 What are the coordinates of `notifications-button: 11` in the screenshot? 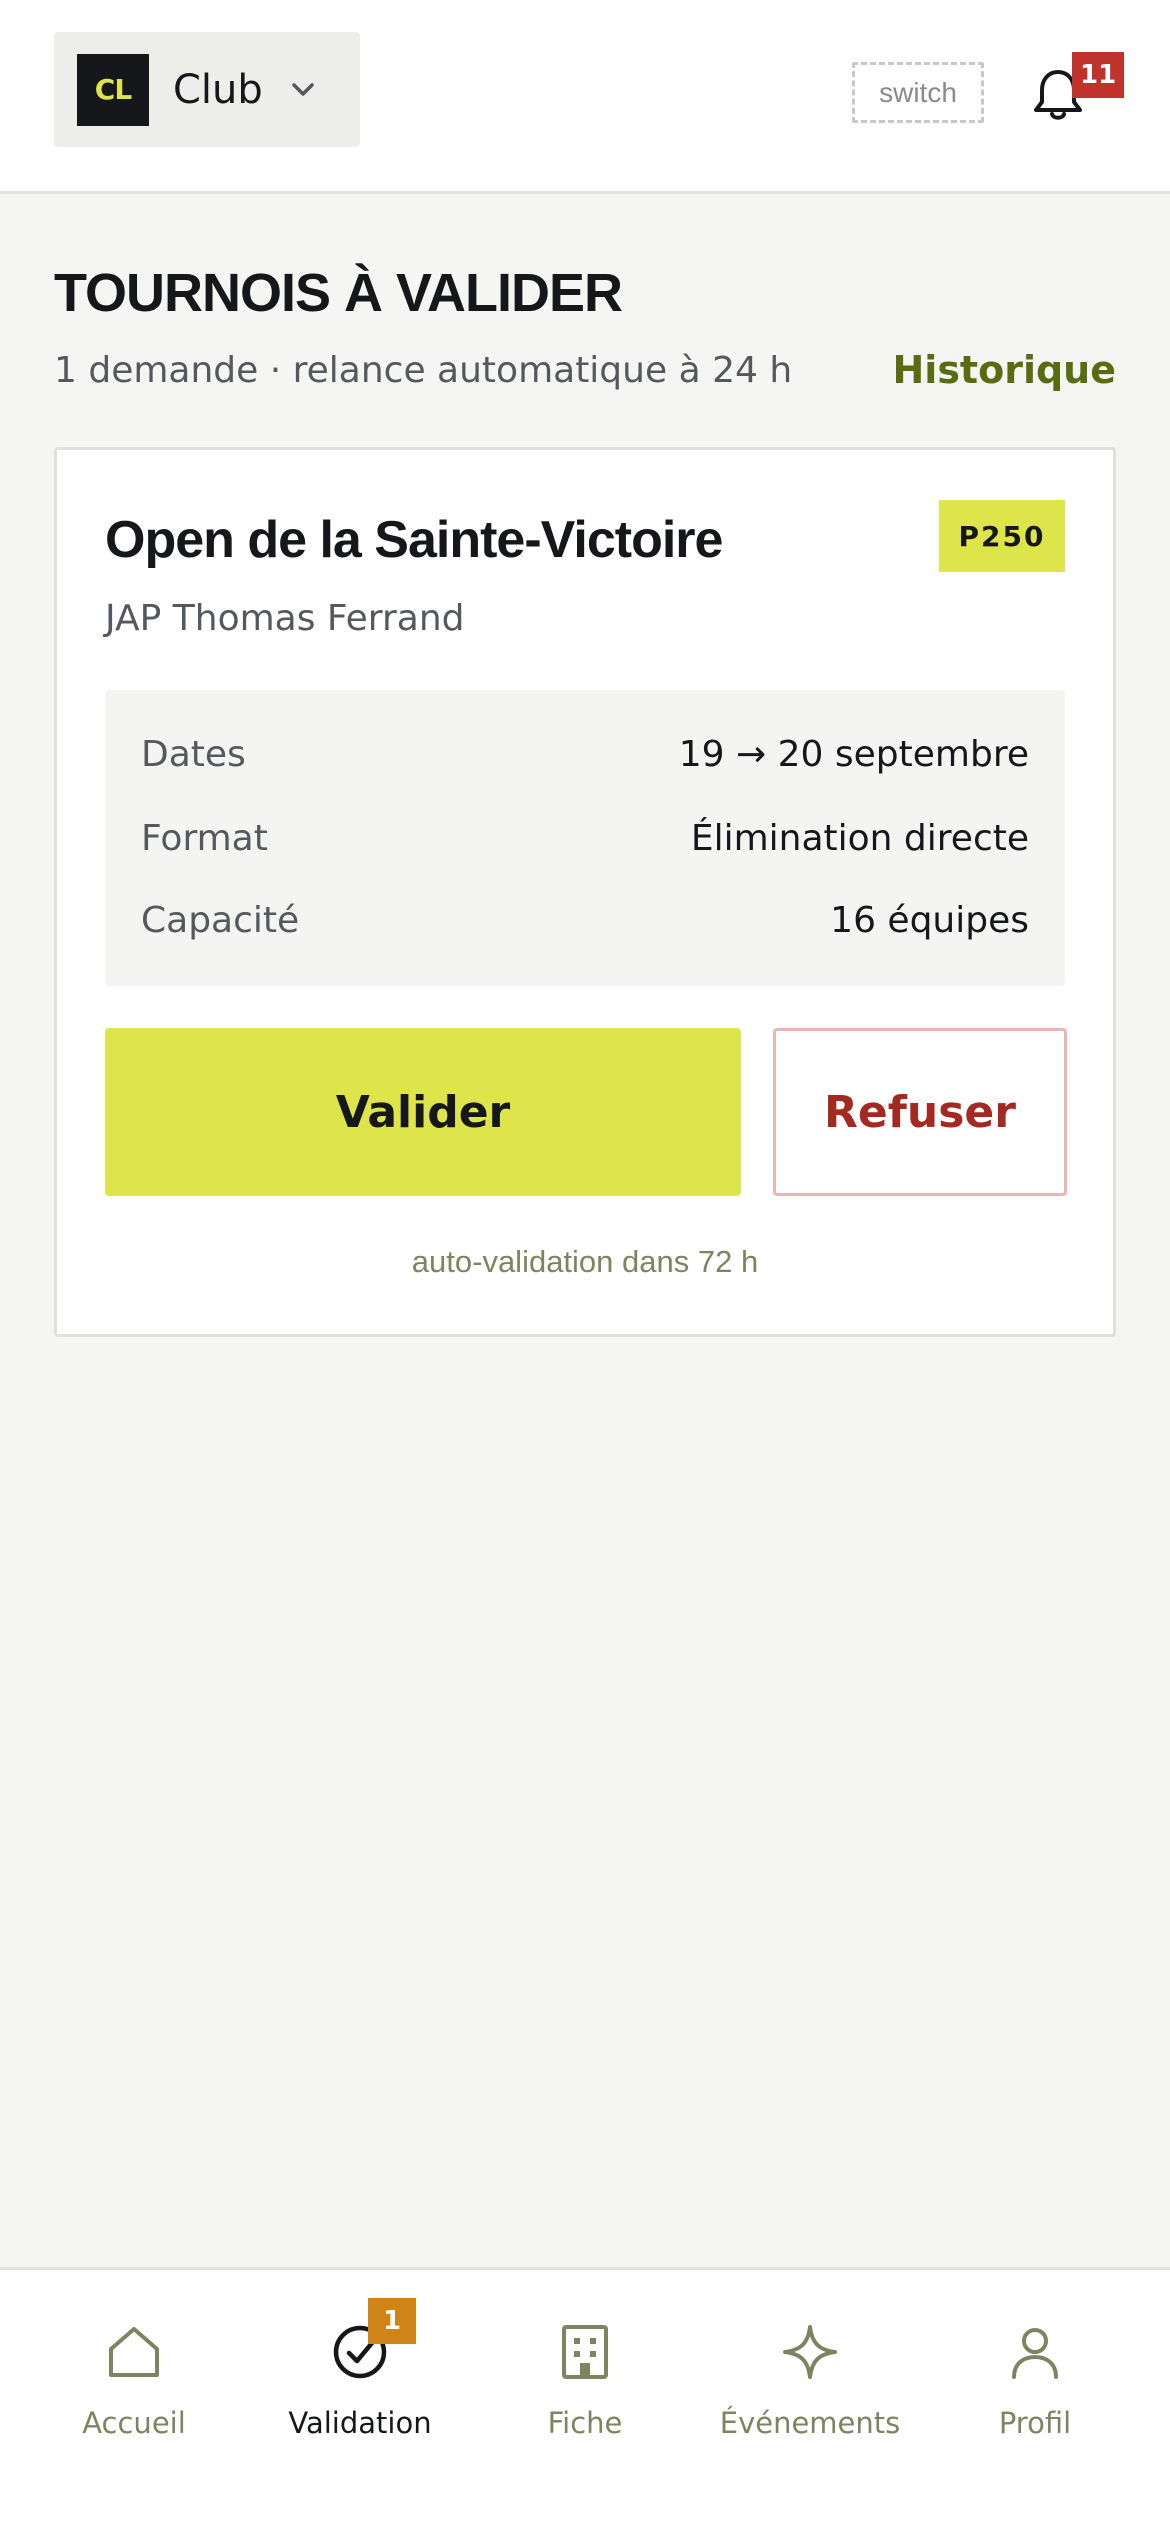 It's located at (1074, 92).